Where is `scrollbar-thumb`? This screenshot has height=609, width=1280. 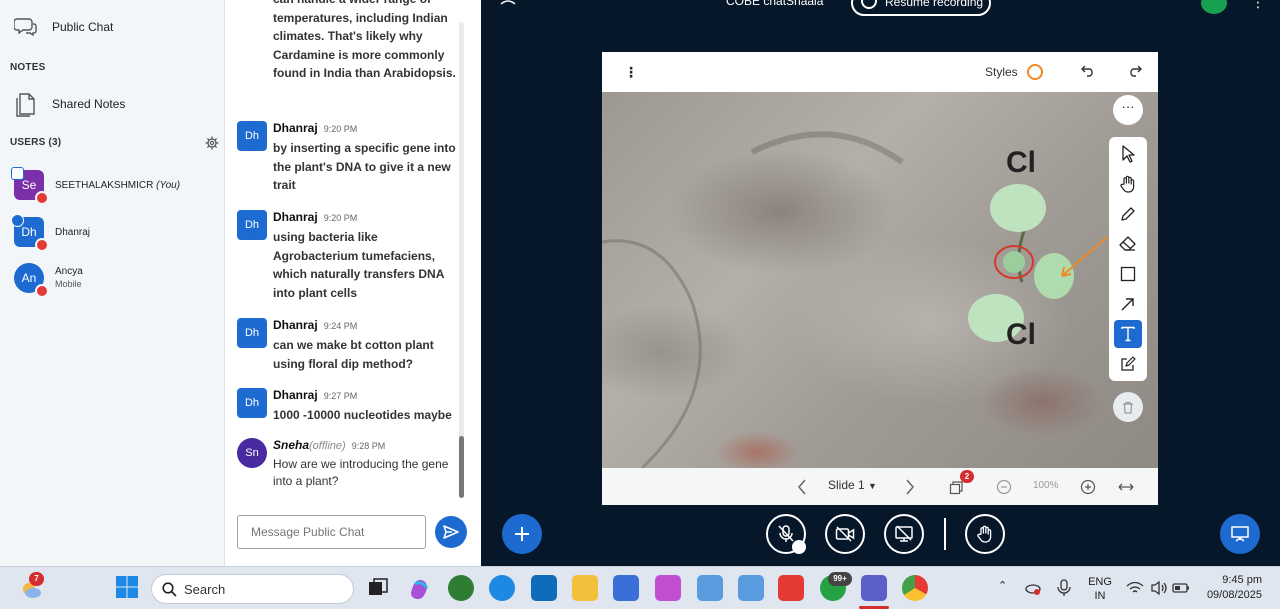 scrollbar-thumb is located at coordinates (461, 467).